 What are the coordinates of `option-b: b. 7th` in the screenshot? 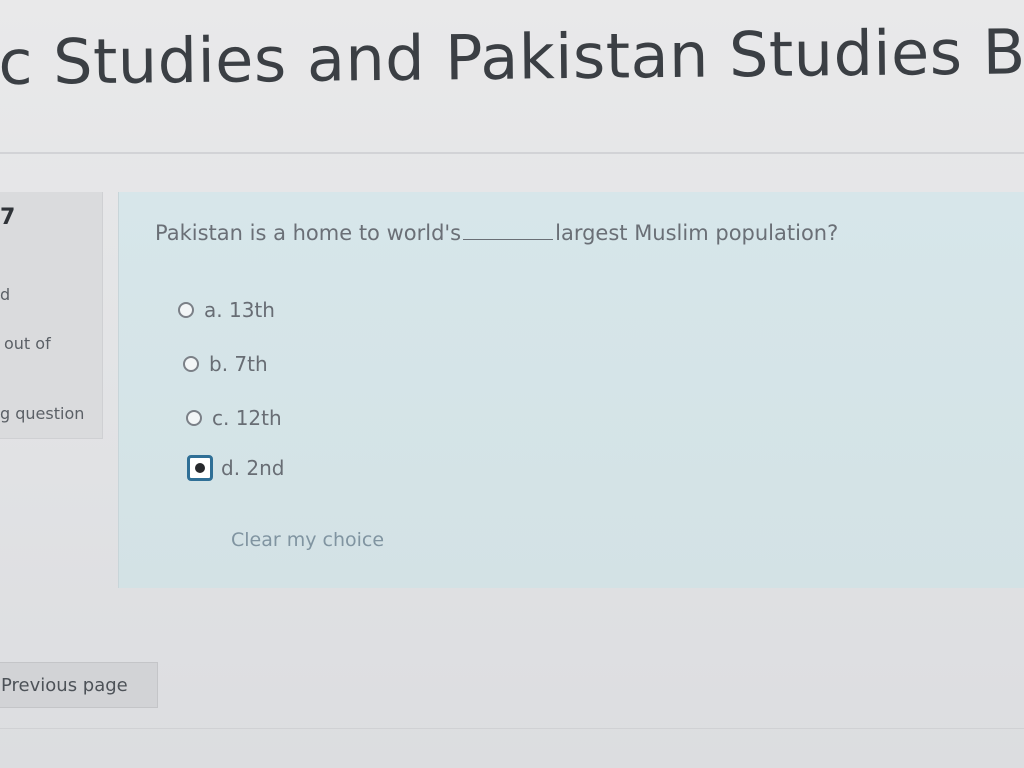 It's located at (225, 364).